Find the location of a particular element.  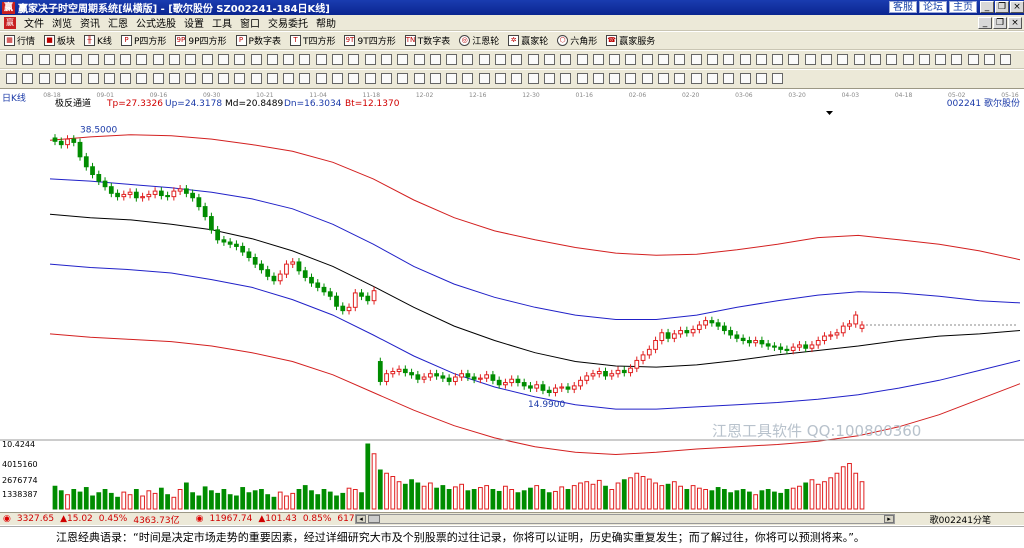

menu-window: 窗口 is located at coordinates (250, 22).